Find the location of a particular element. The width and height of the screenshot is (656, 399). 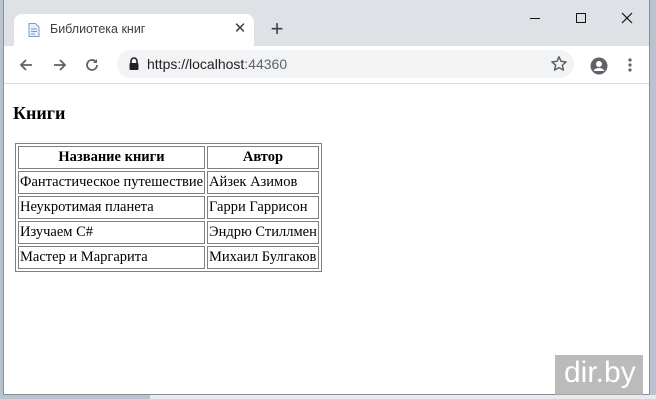

book-author-cell: Гарри Гаррисон is located at coordinates (263, 207).